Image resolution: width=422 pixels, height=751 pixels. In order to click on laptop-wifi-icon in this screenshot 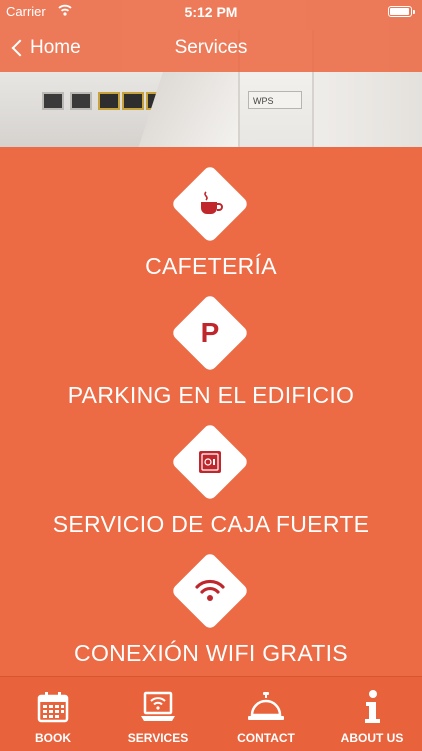, I will do `click(158, 707)`.